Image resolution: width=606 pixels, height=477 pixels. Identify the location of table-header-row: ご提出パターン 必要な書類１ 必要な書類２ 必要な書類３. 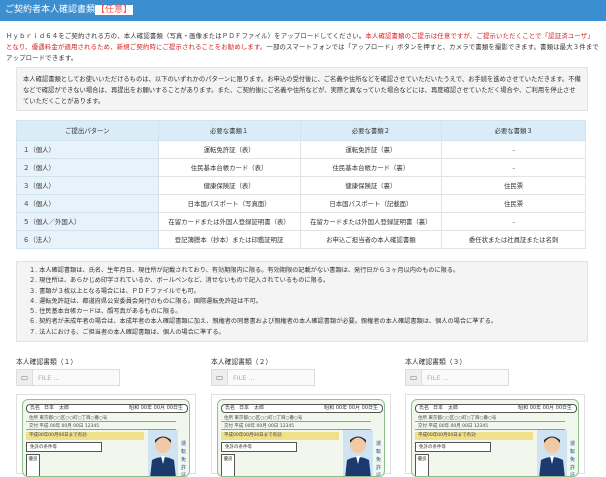
(301, 130).